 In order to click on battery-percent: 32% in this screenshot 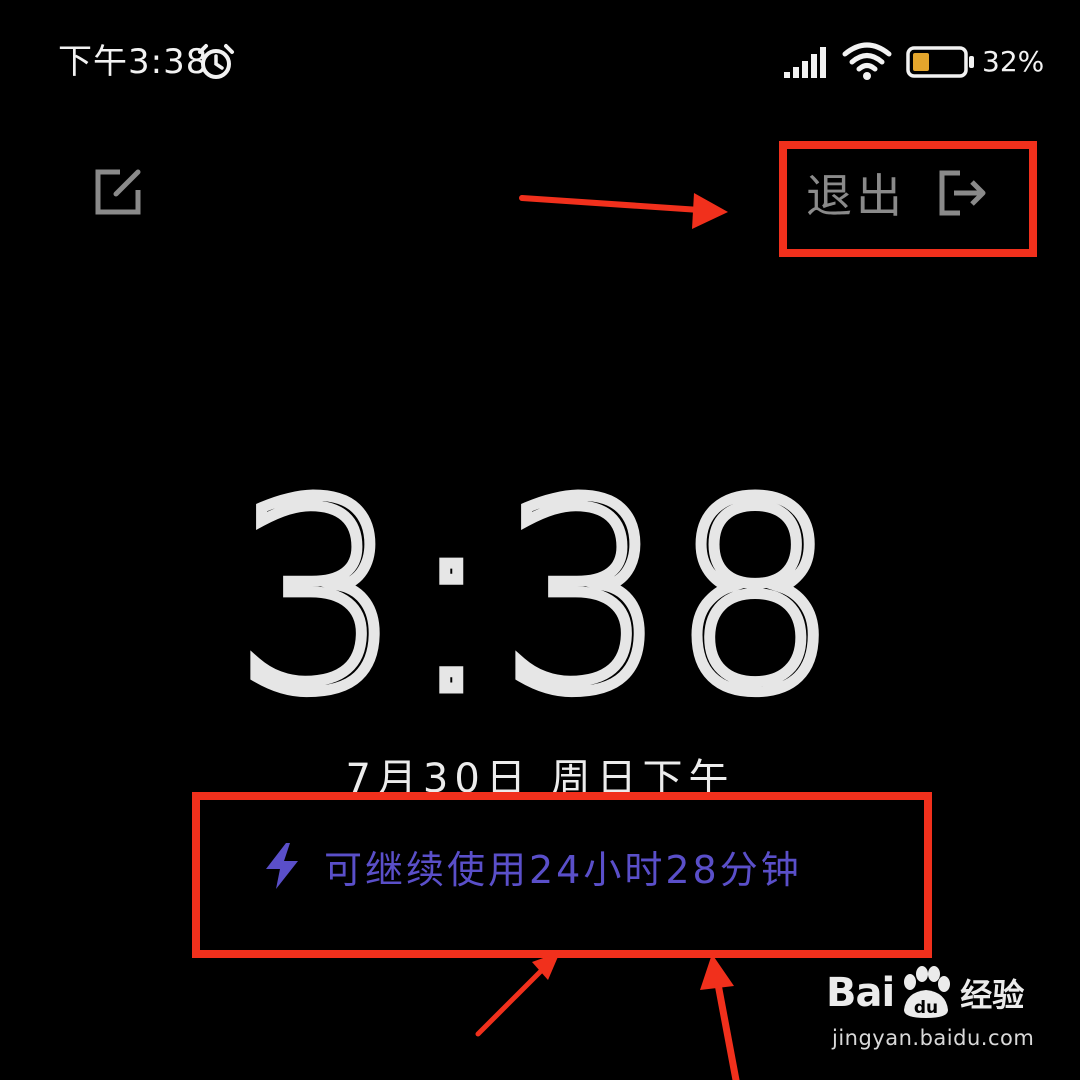, I will do `click(1013, 61)`.